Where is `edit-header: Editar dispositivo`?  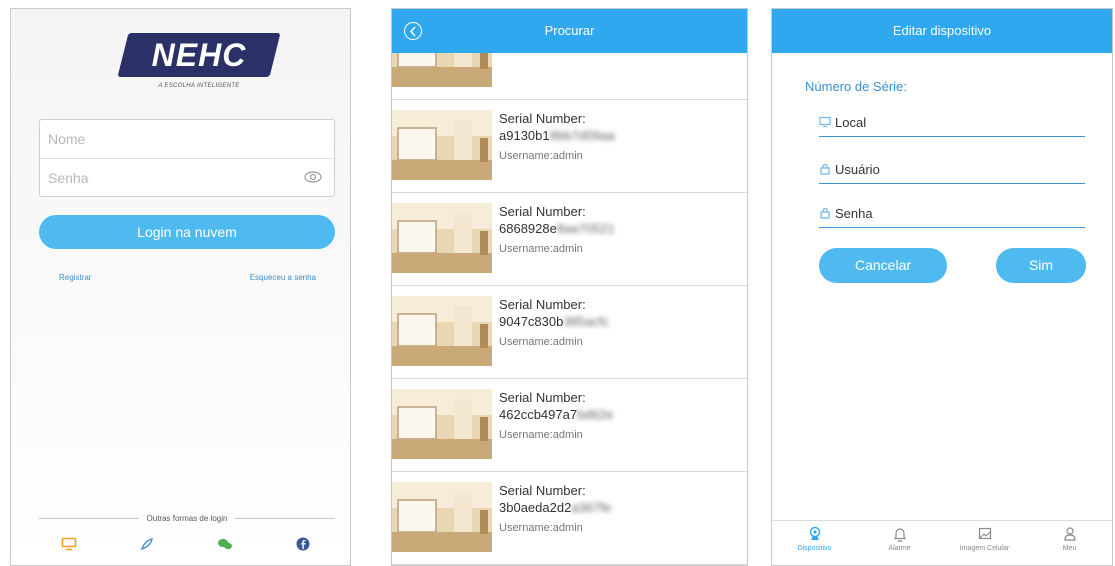 edit-header: Editar dispositivo is located at coordinates (942, 31).